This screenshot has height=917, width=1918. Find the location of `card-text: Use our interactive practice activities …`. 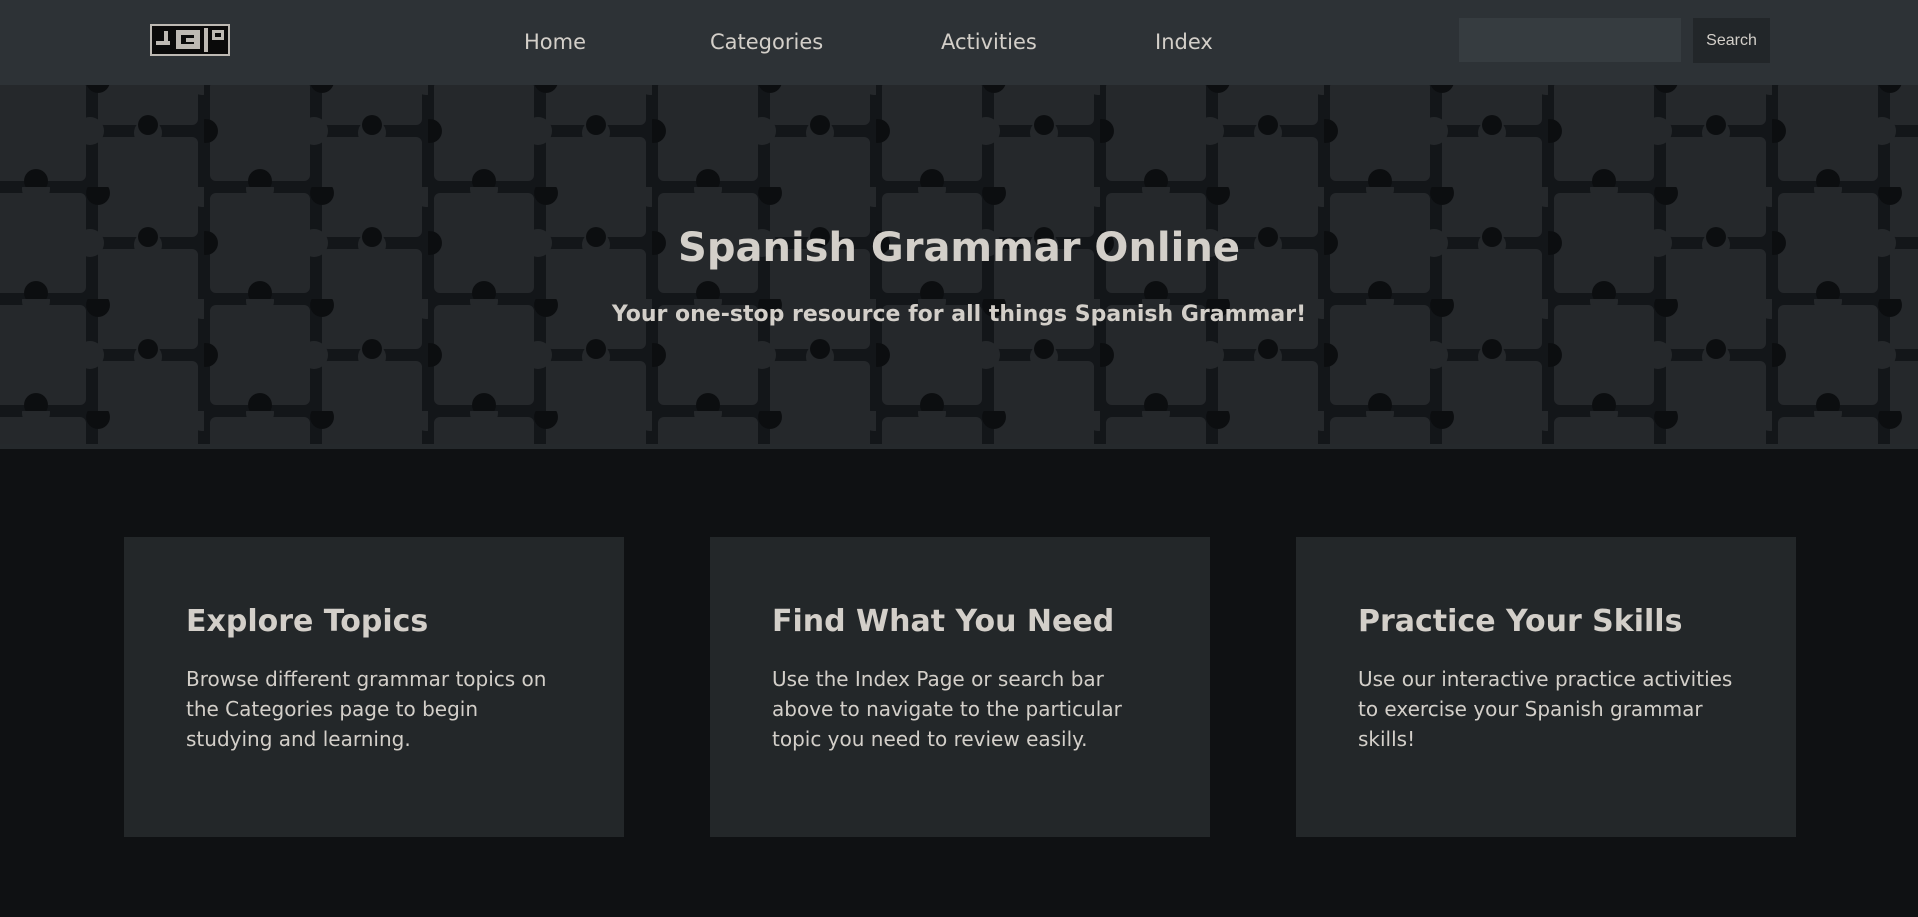

card-text: Use our interactive practice activities … is located at coordinates (1545, 709).